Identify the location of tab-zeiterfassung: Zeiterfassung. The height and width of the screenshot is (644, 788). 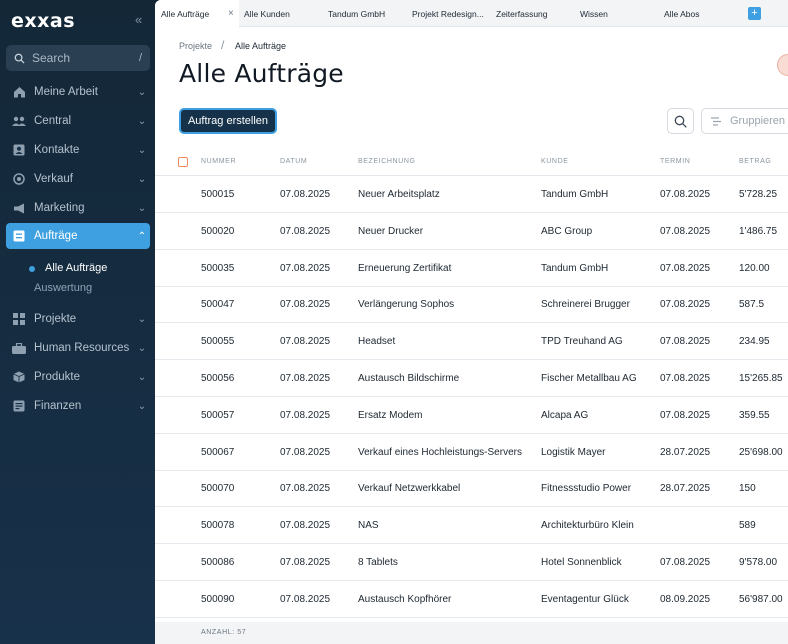
(522, 13).